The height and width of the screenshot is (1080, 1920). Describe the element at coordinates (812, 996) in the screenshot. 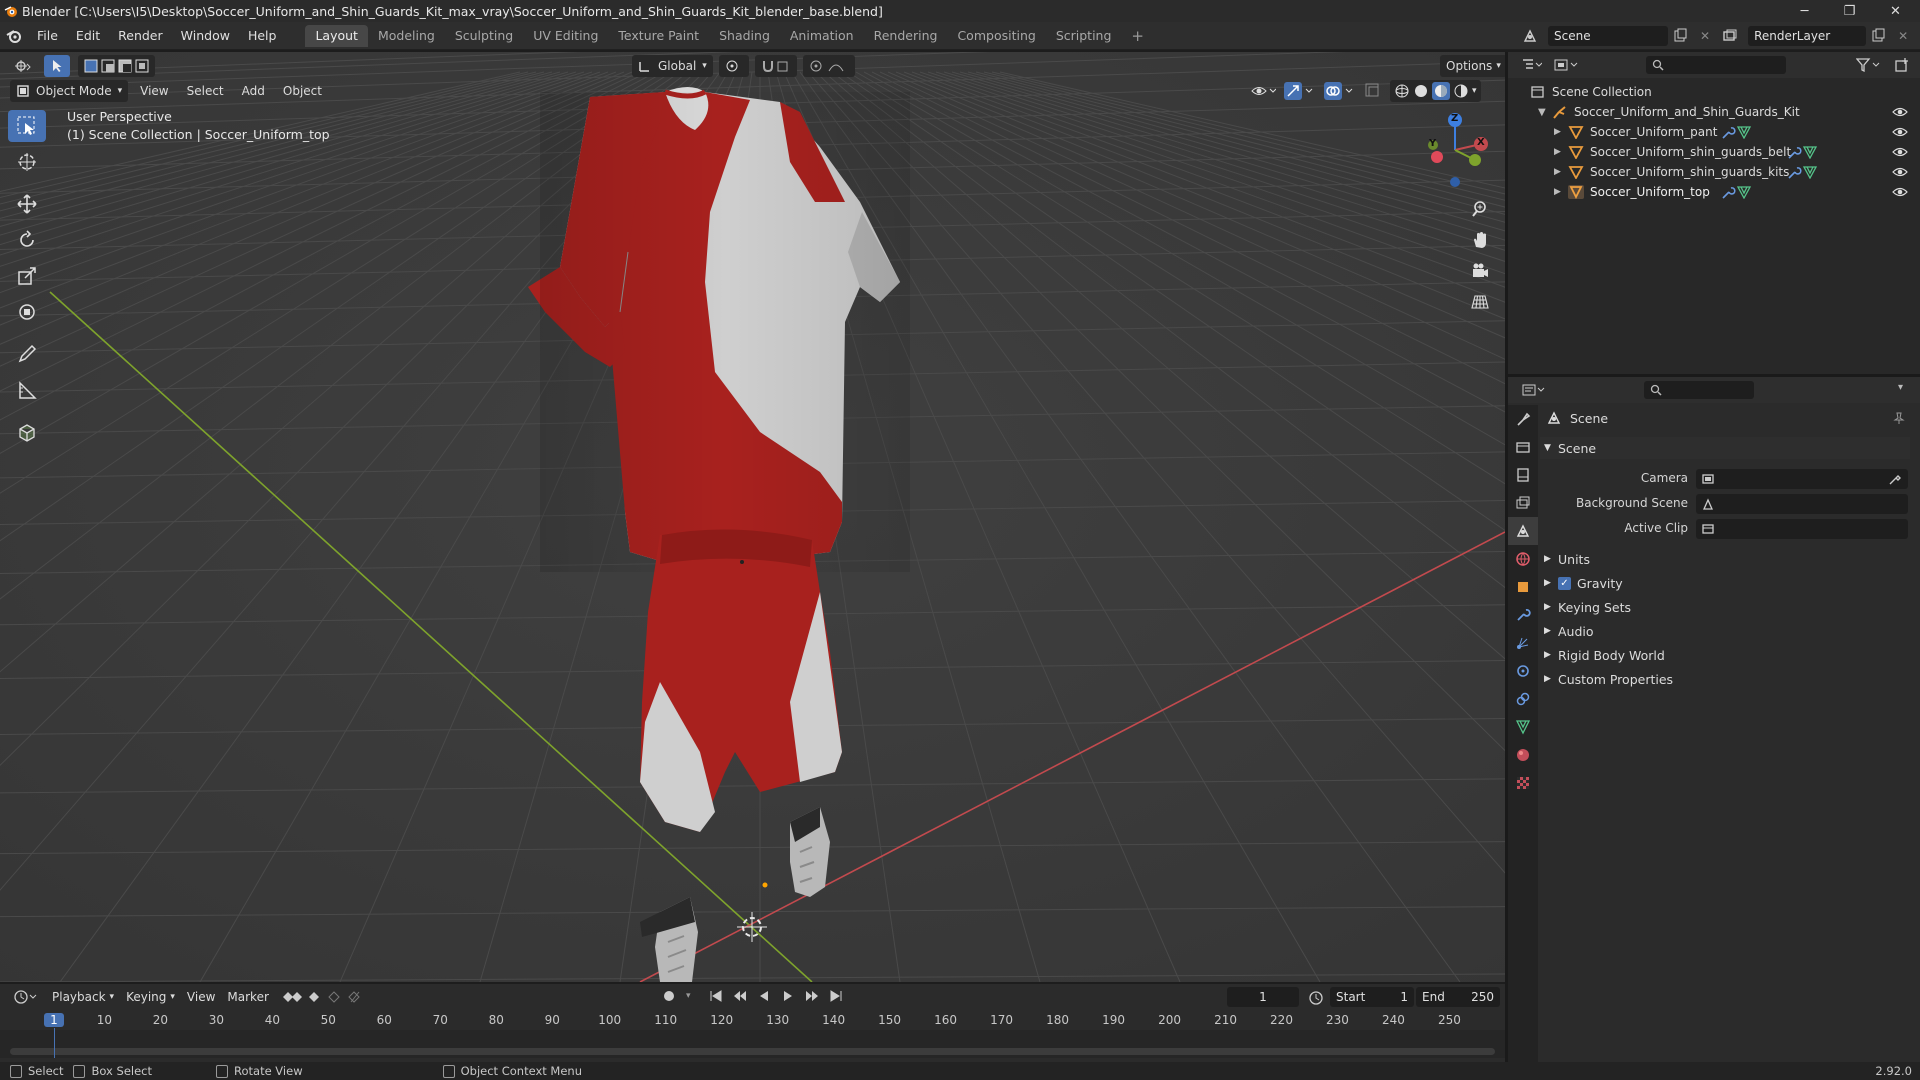

I see `next-keyframe-icon` at that location.